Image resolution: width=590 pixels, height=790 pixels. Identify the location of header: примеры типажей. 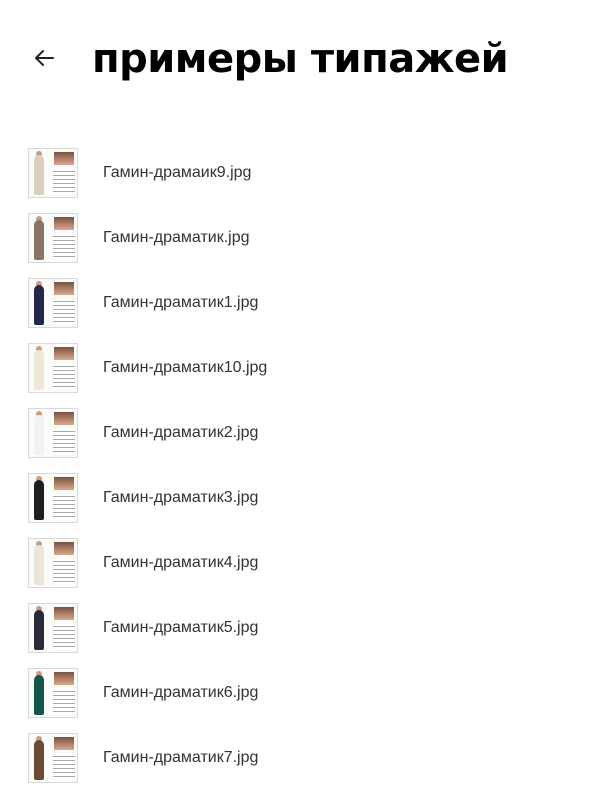
(295, 55).